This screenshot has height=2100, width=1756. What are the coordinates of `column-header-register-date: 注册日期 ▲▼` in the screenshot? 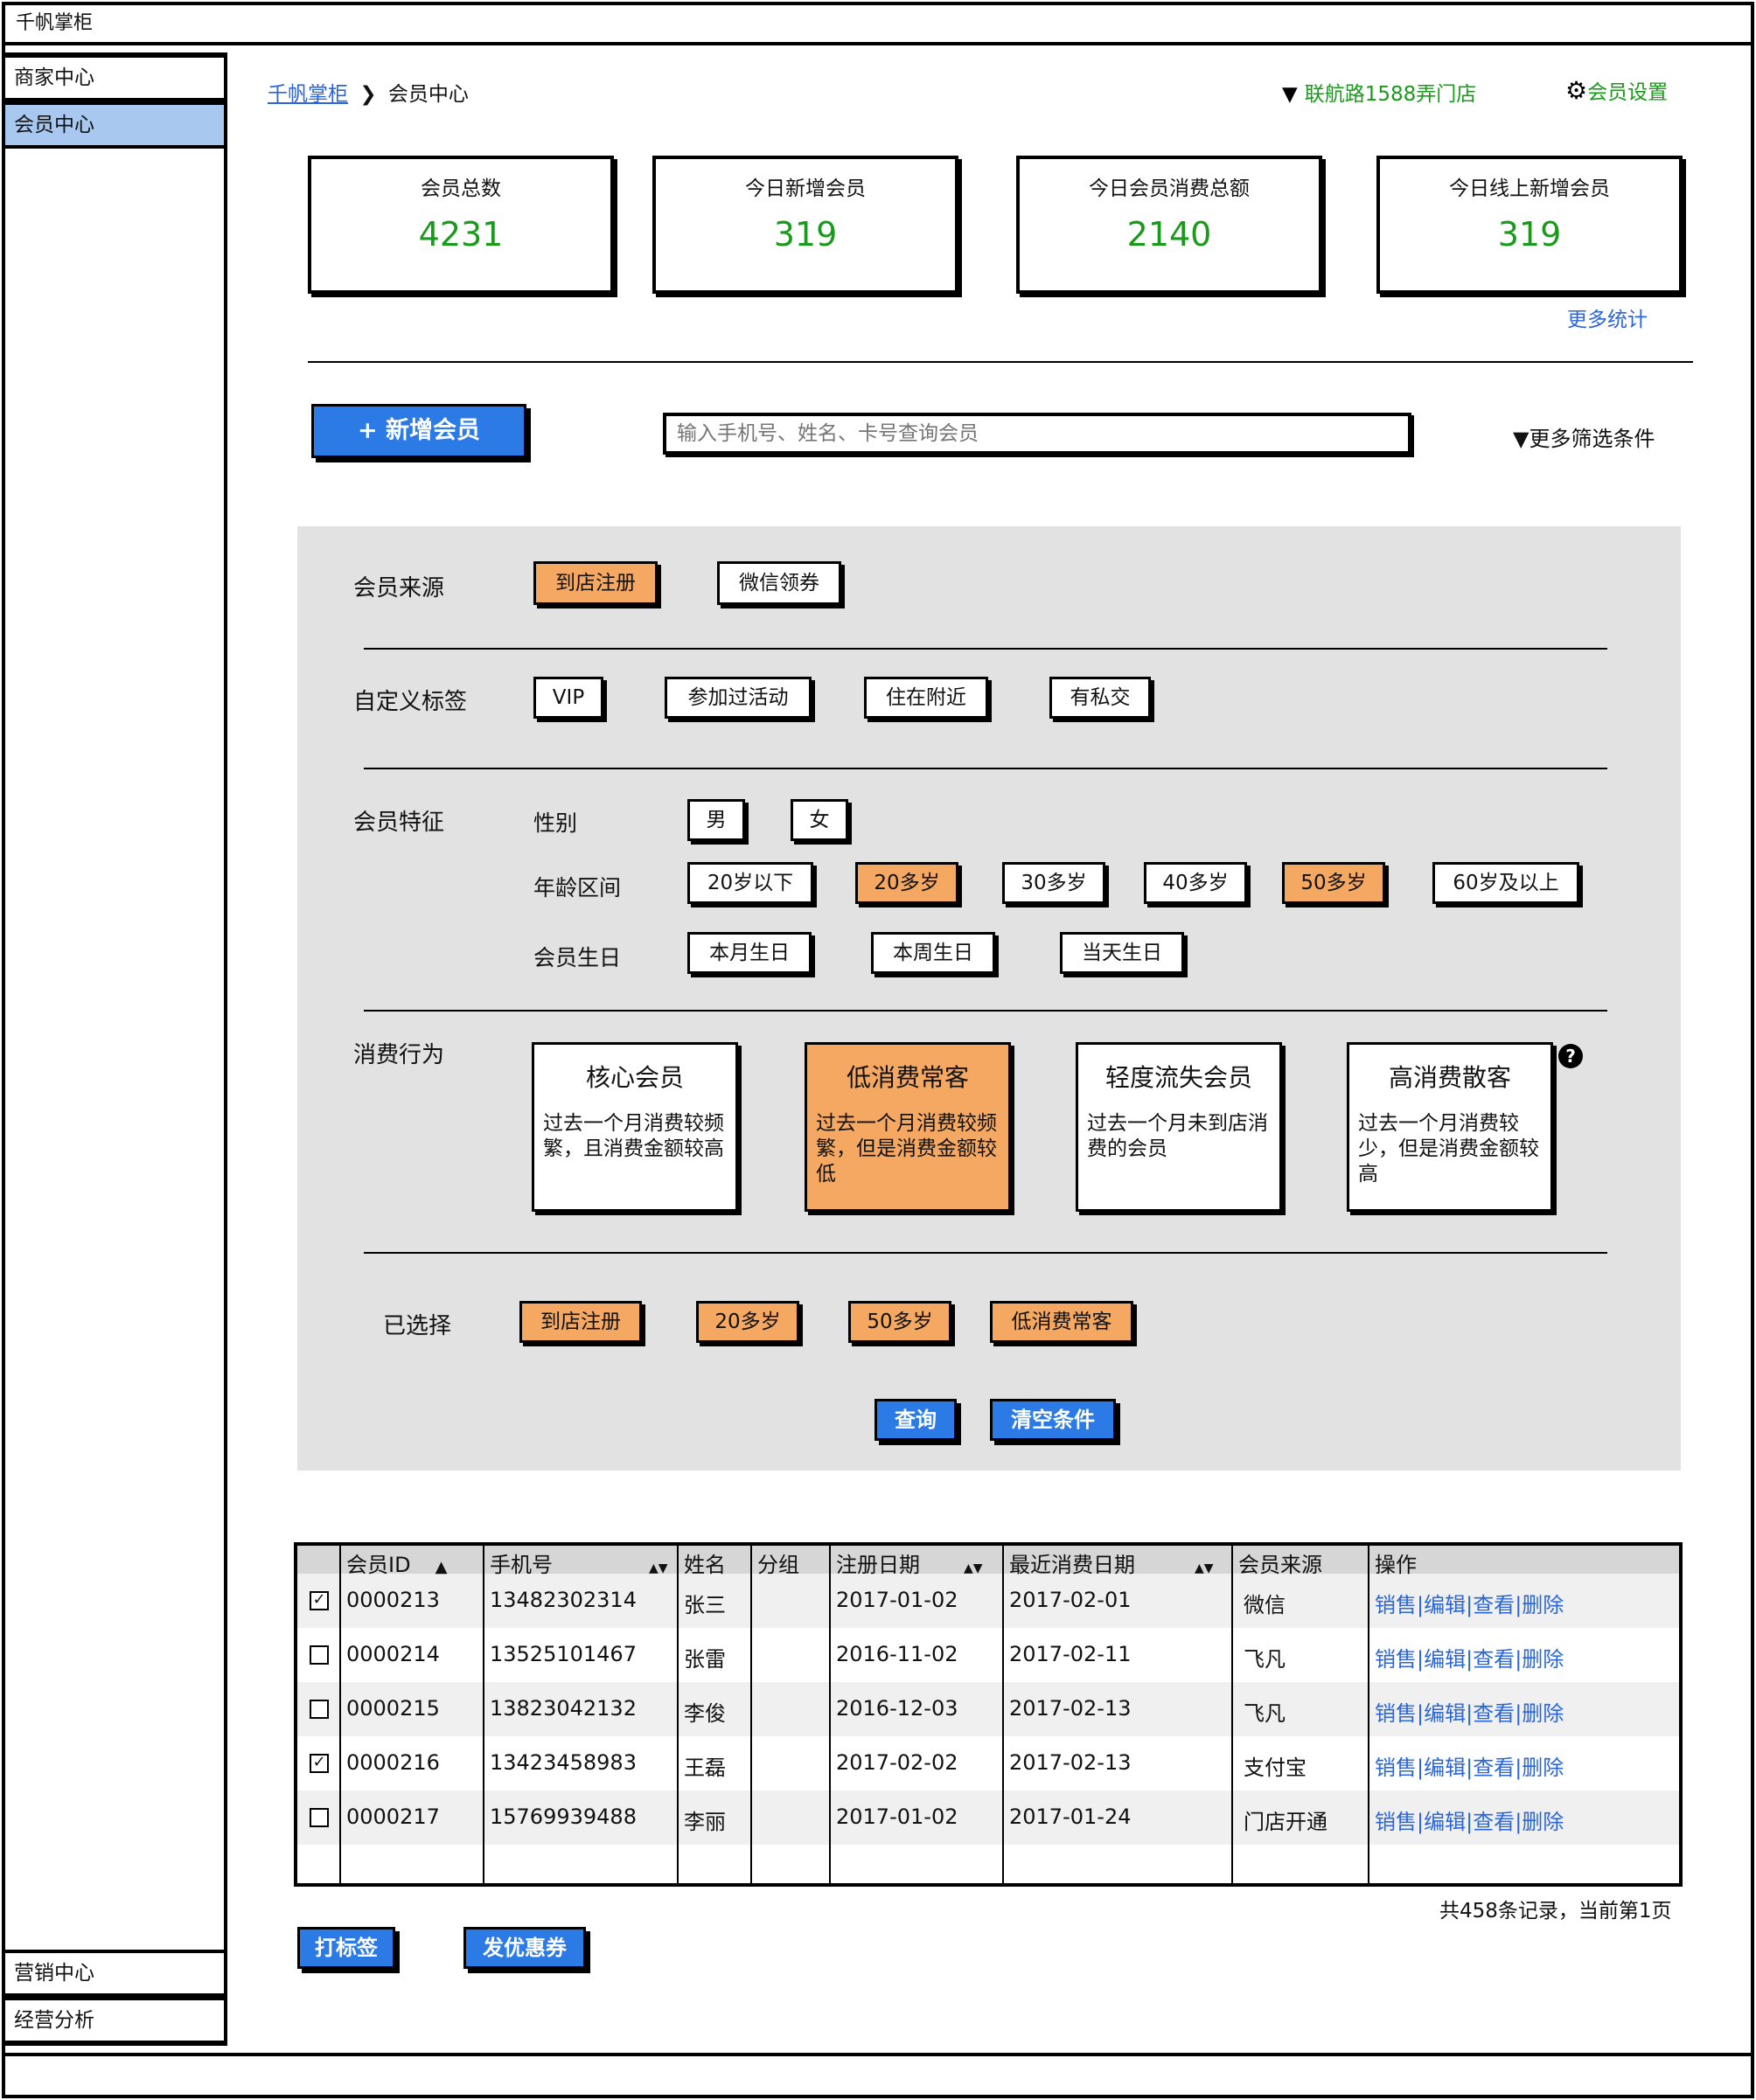 It's located at (909, 1562).